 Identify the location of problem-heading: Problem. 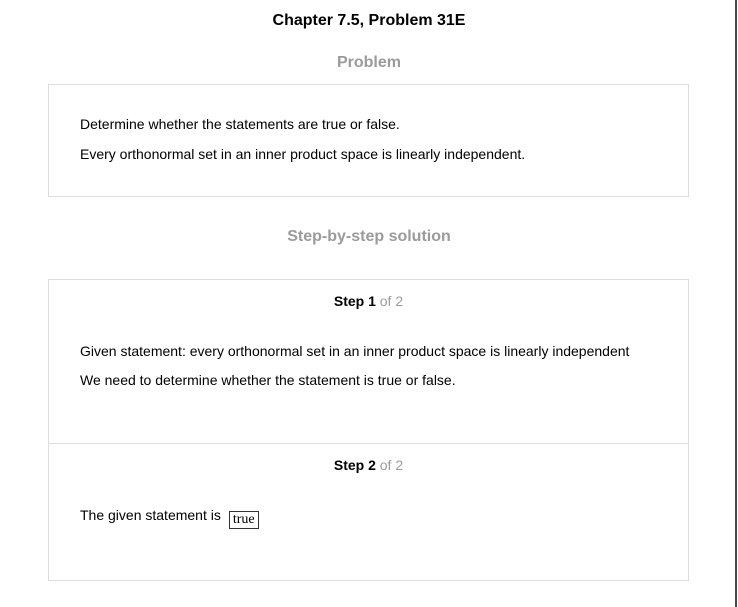
(368, 62).